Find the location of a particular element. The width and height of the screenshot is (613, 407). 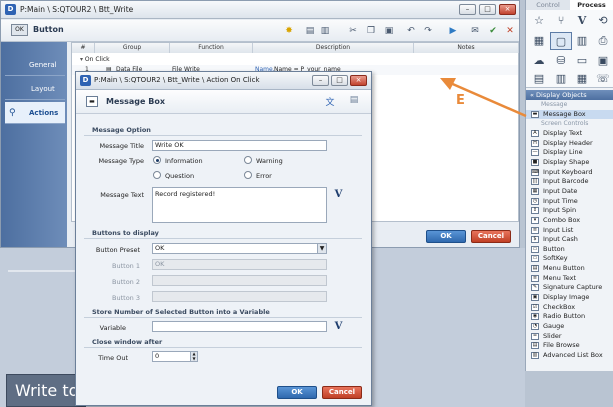

edit-icon: ▥ is located at coordinates (325, 31).